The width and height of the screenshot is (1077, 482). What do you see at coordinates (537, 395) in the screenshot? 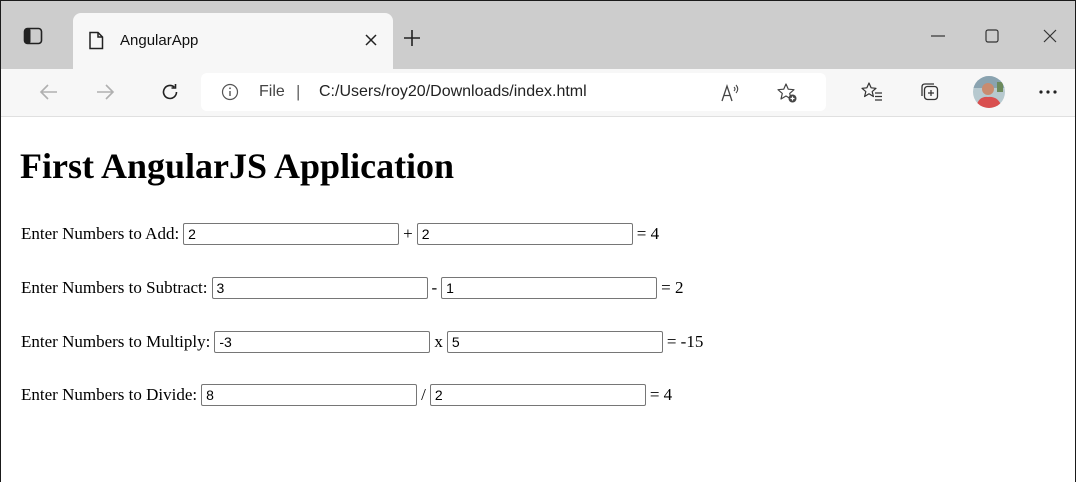
I see `divide-input-b` at bounding box center [537, 395].